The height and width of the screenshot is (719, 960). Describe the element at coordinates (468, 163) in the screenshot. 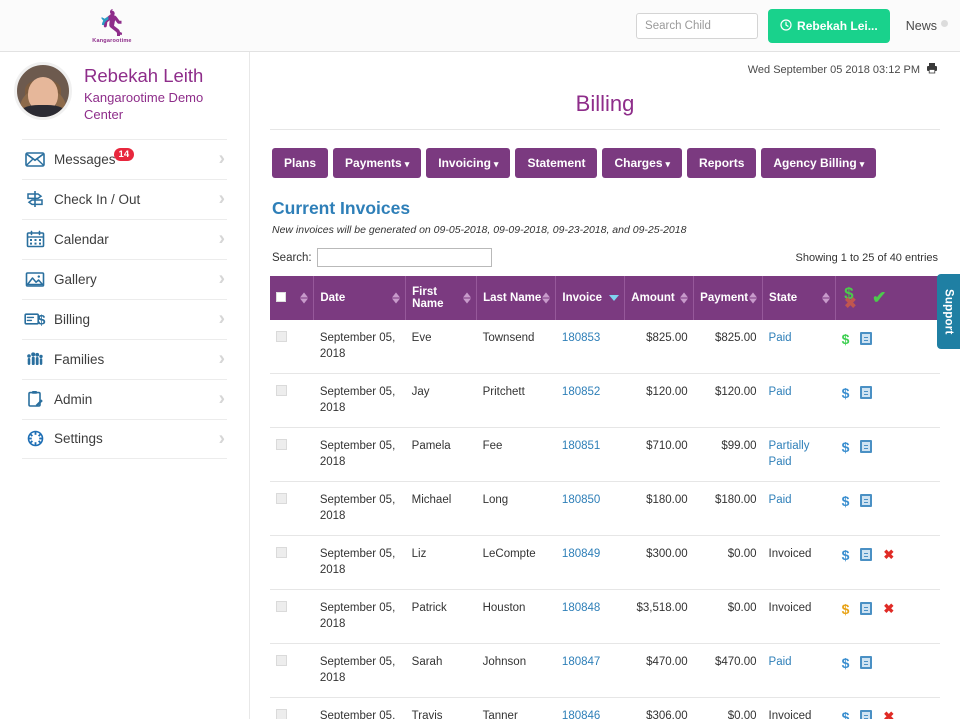

I see `tab-invoicing: Invoicing ▾` at that location.